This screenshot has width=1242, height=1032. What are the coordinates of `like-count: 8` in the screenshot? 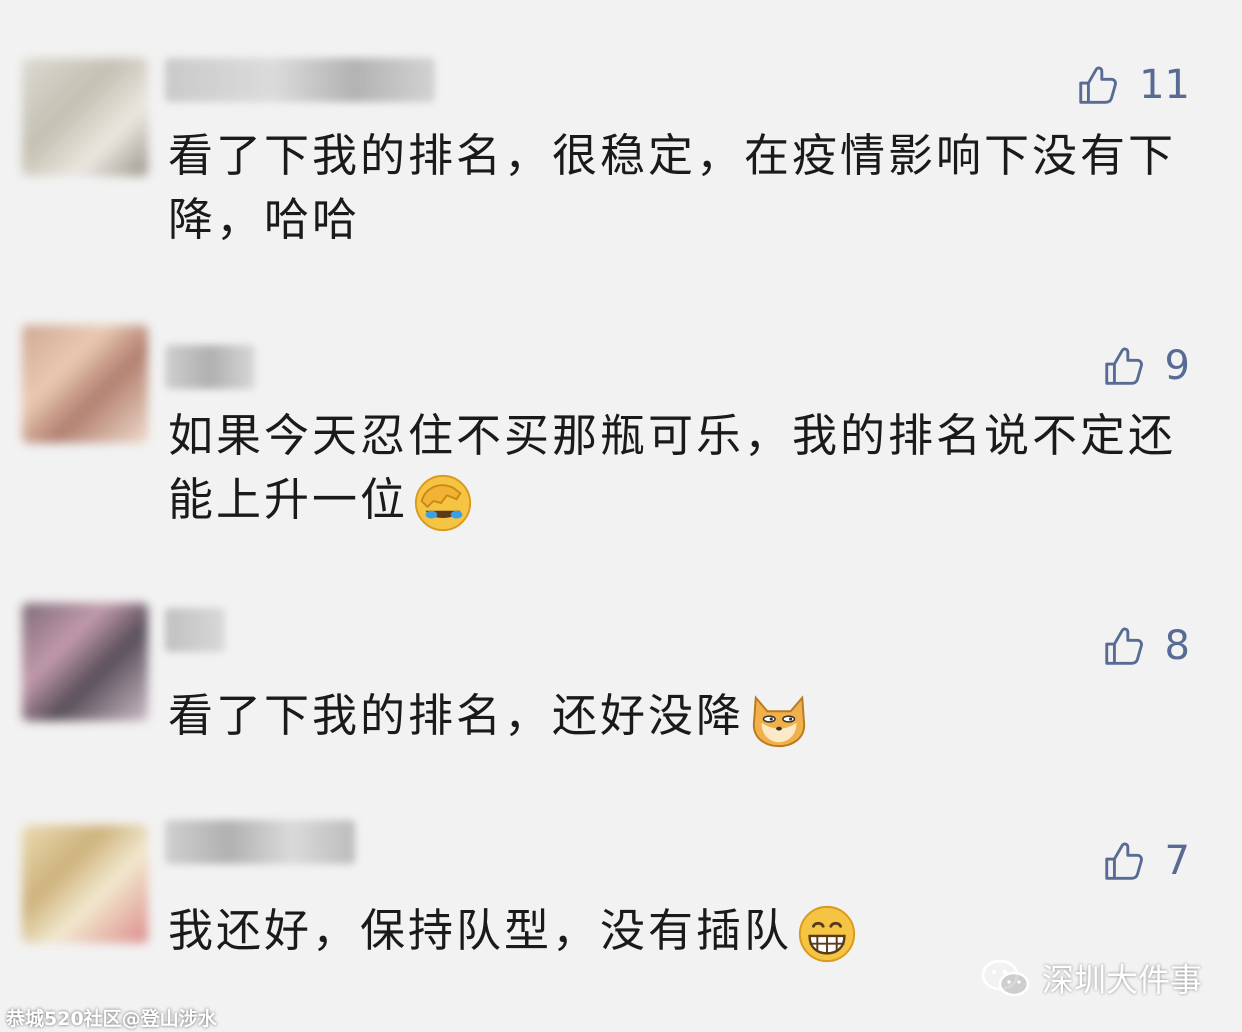 It's located at (1177, 646).